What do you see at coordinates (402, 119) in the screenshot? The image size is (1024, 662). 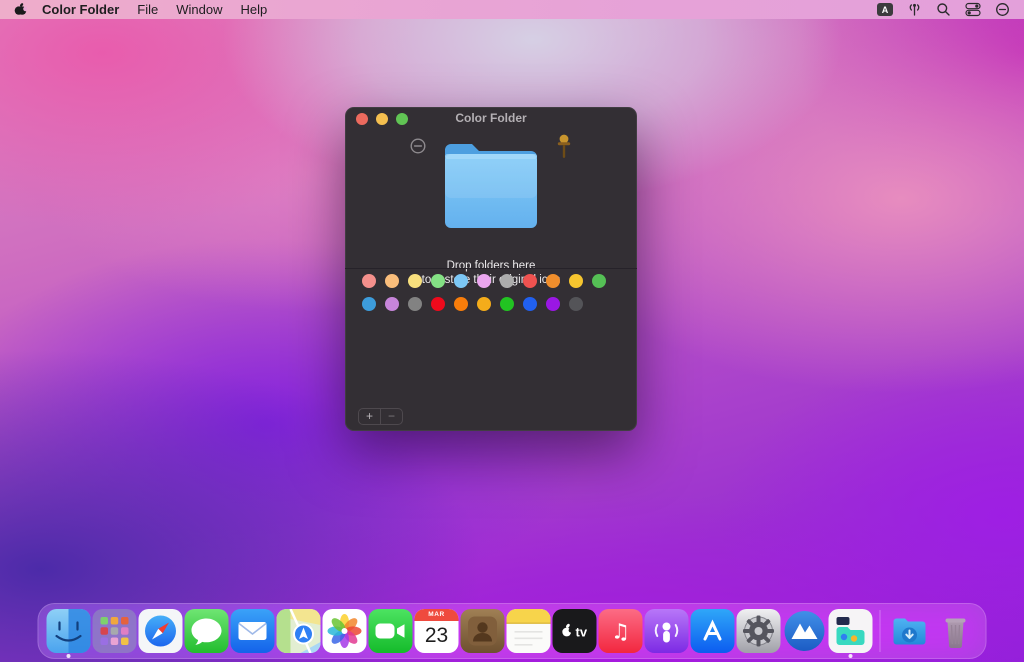 I see `zoom-button` at bounding box center [402, 119].